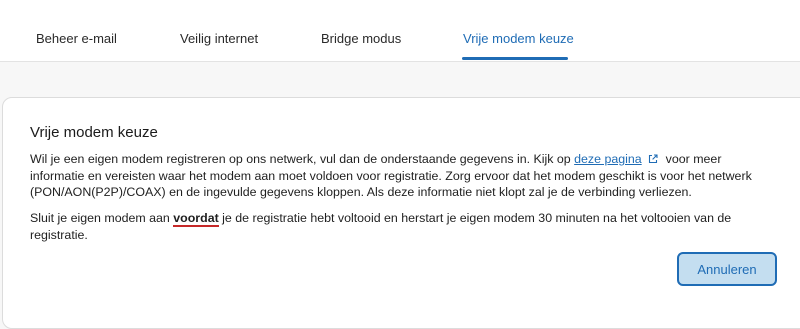  I want to click on info-page-link: deze pagina, so click(608, 159).